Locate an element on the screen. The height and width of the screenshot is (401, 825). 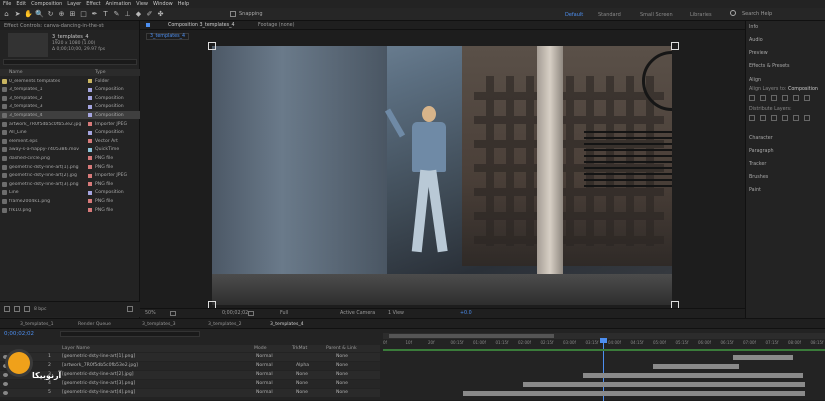
zoom-tool-icon: 🔍 is located at coordinates (39, 14).